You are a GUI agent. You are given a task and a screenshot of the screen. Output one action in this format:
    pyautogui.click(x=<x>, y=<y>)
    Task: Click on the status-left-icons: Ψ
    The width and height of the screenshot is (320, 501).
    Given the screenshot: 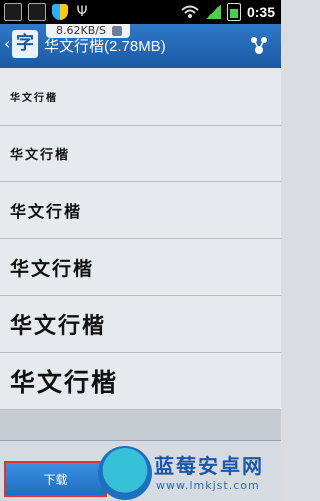 What is the action you would take?
    pyautogui.click(x=47, y=12)
    